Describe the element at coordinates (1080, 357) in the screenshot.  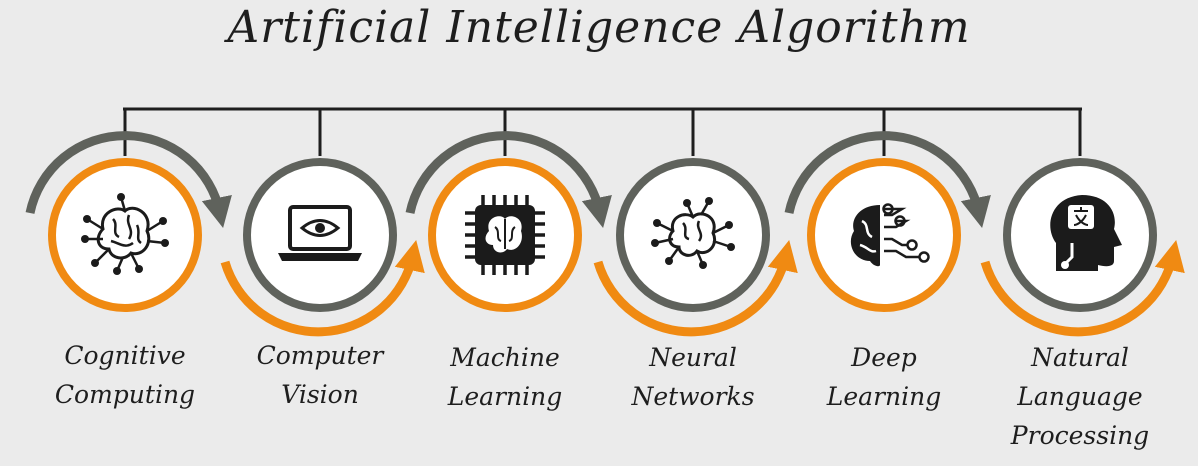
I see `node-label-line: Natural` at that location.